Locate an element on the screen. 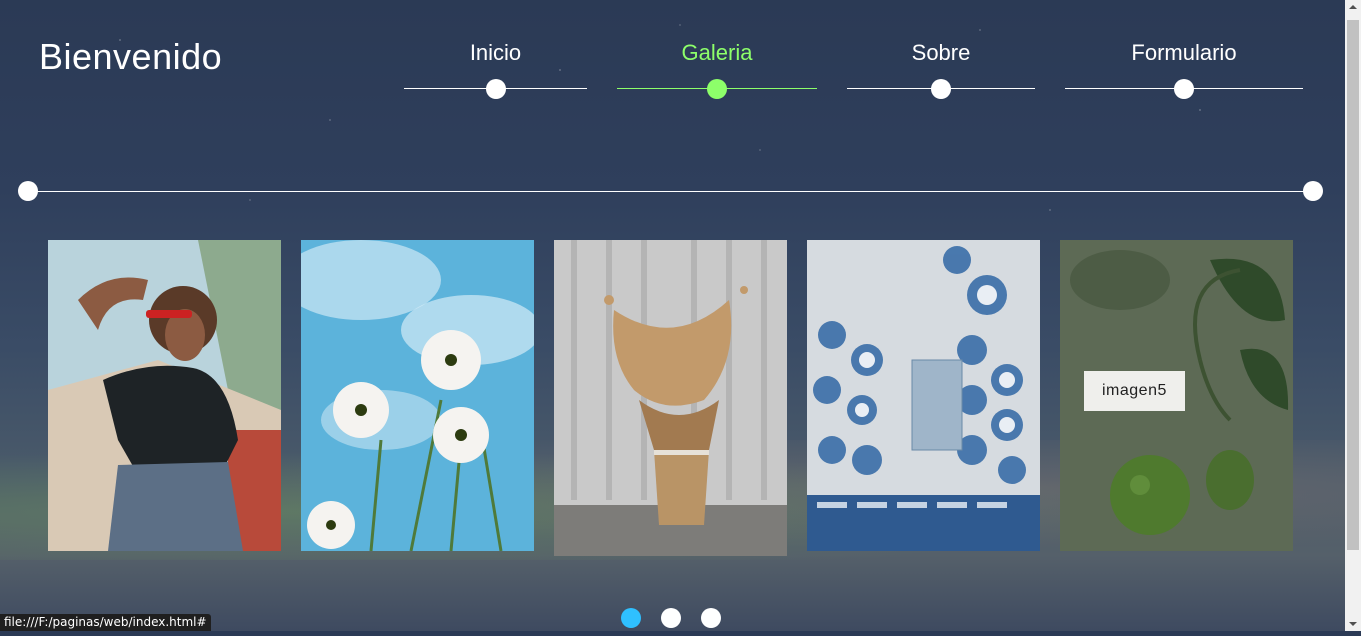 This screenshot has width=1361, height=636. ceramic-plates-photo is located at coordinates (923, 395).